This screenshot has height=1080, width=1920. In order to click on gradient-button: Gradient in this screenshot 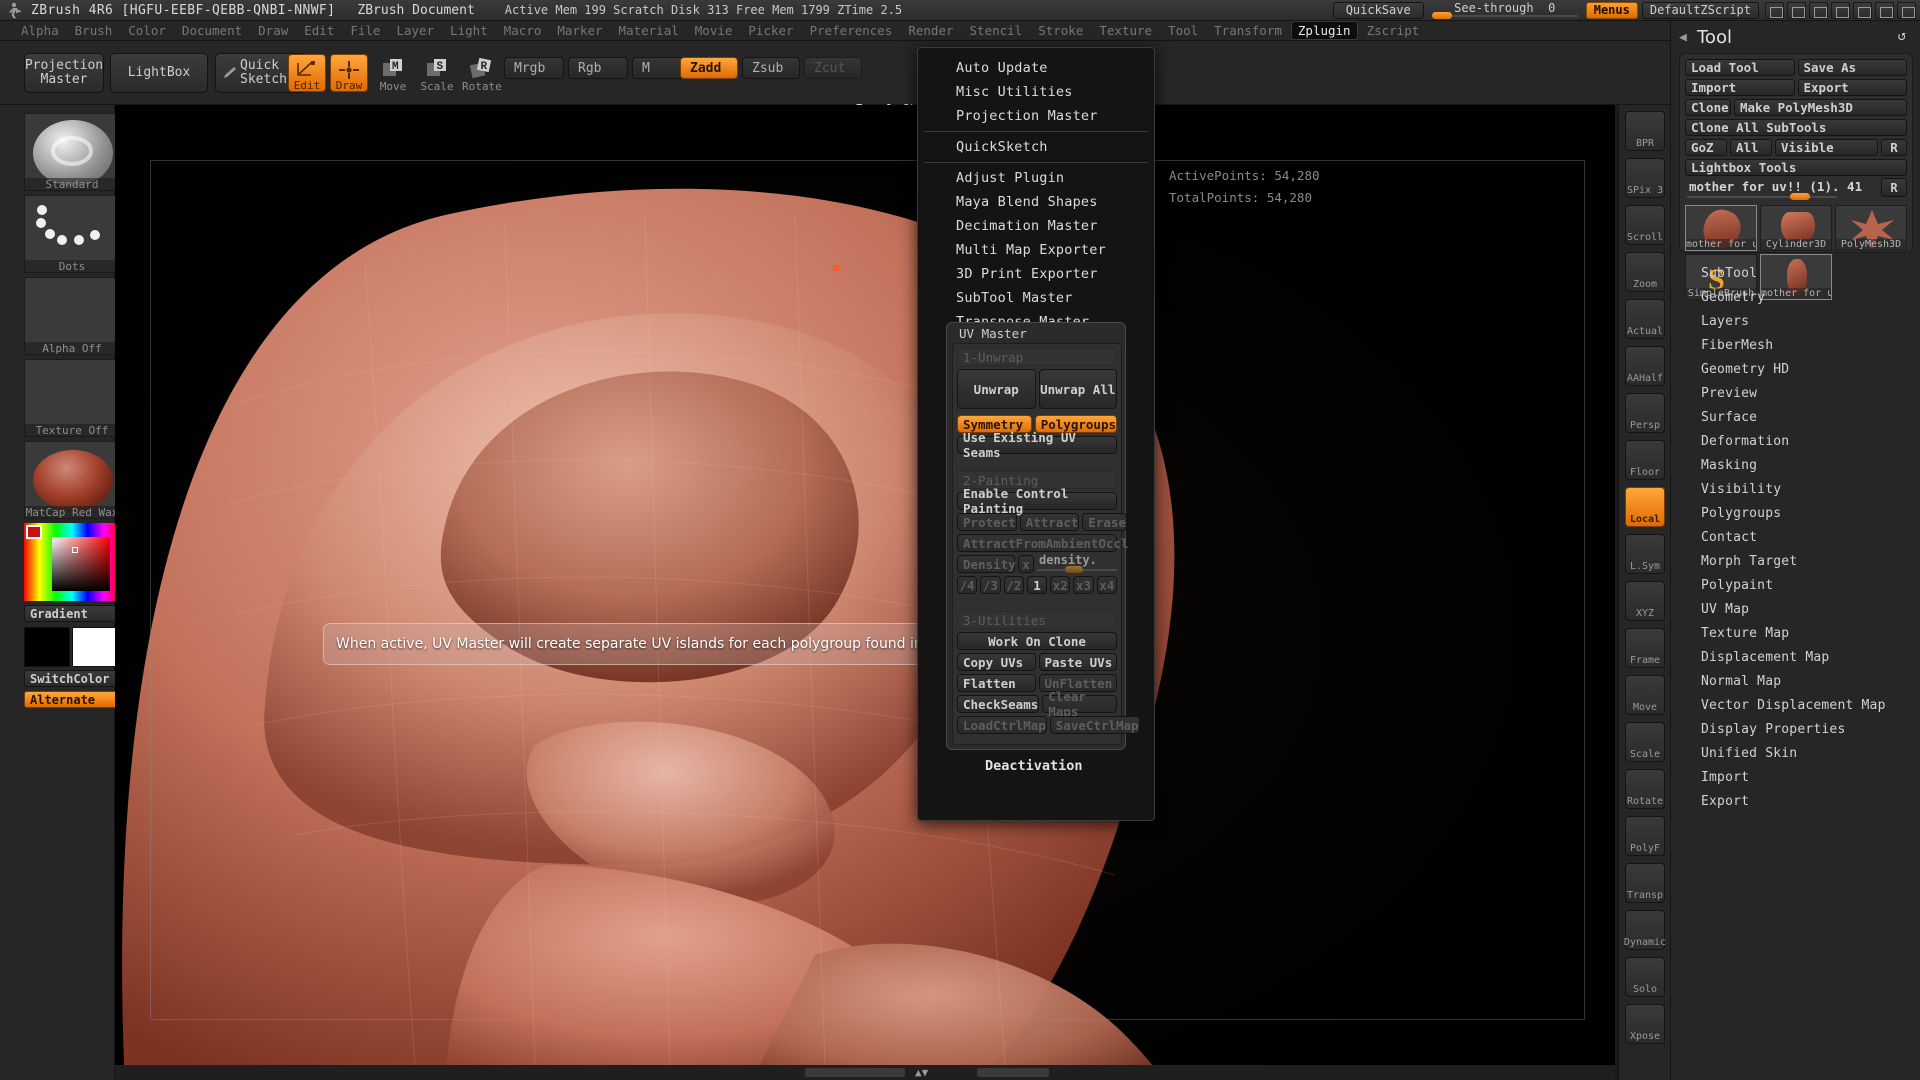, I will do `click(72, 613)`.